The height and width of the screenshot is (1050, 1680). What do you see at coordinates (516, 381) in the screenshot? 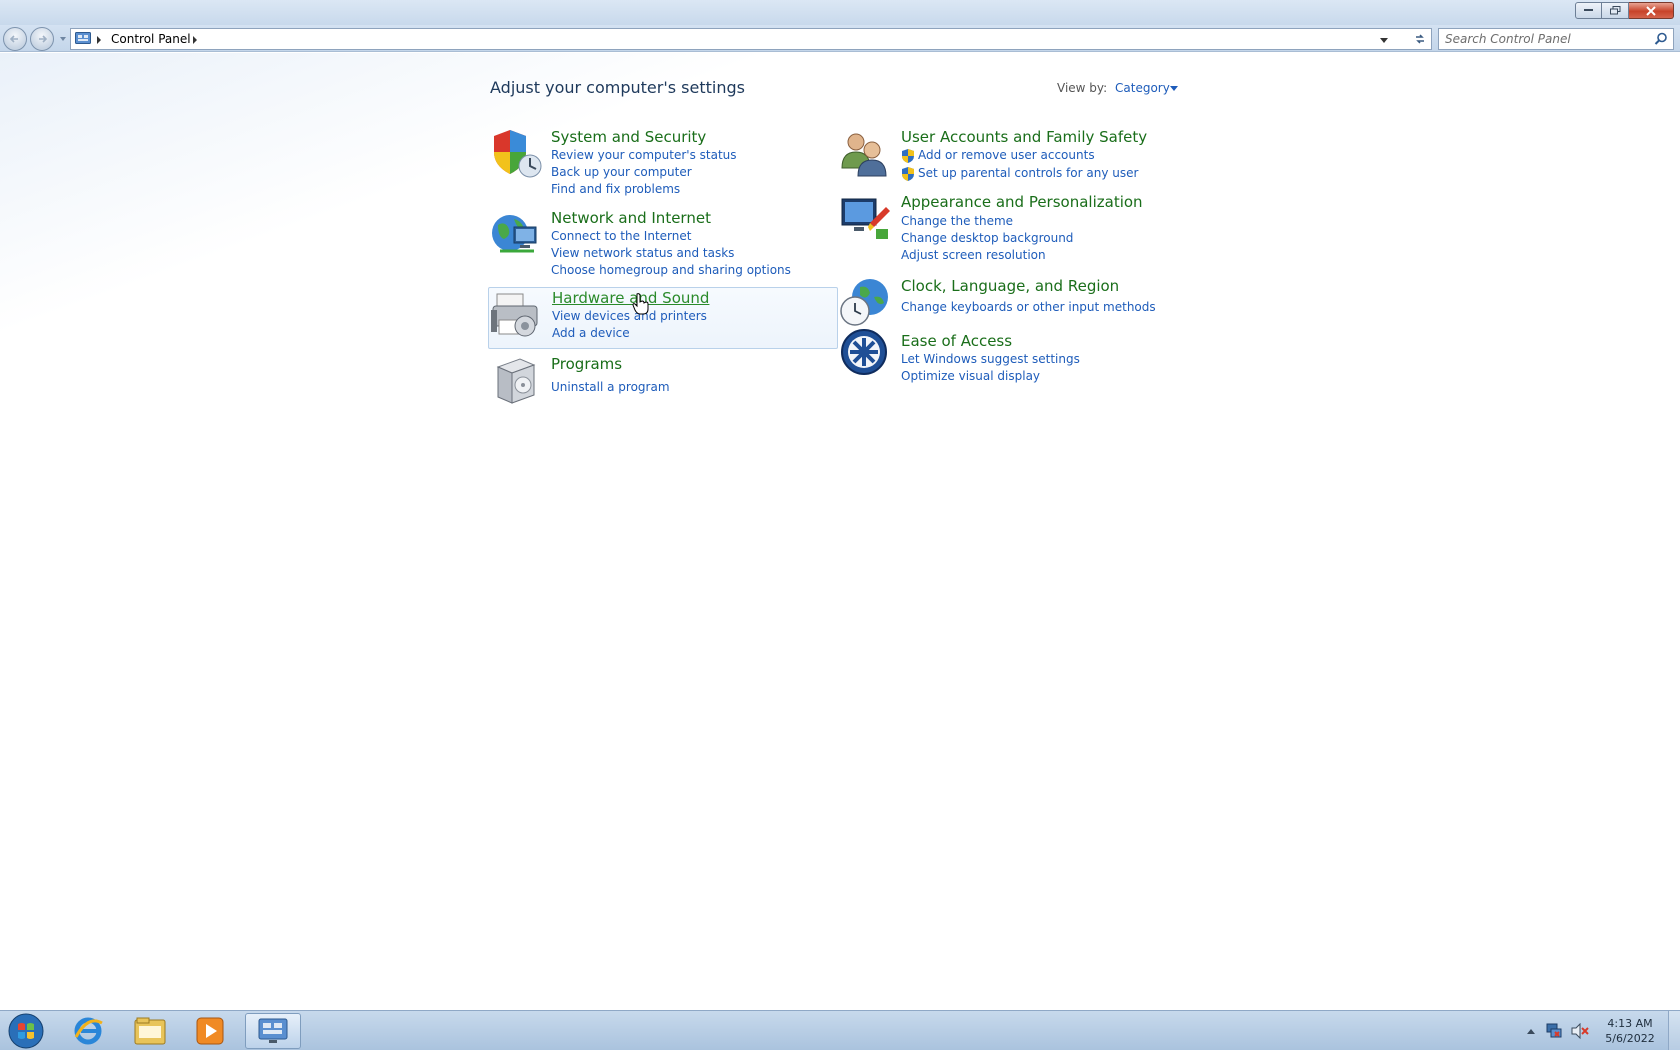
I see `programs-box-icon` at bounding box center [516, 381].